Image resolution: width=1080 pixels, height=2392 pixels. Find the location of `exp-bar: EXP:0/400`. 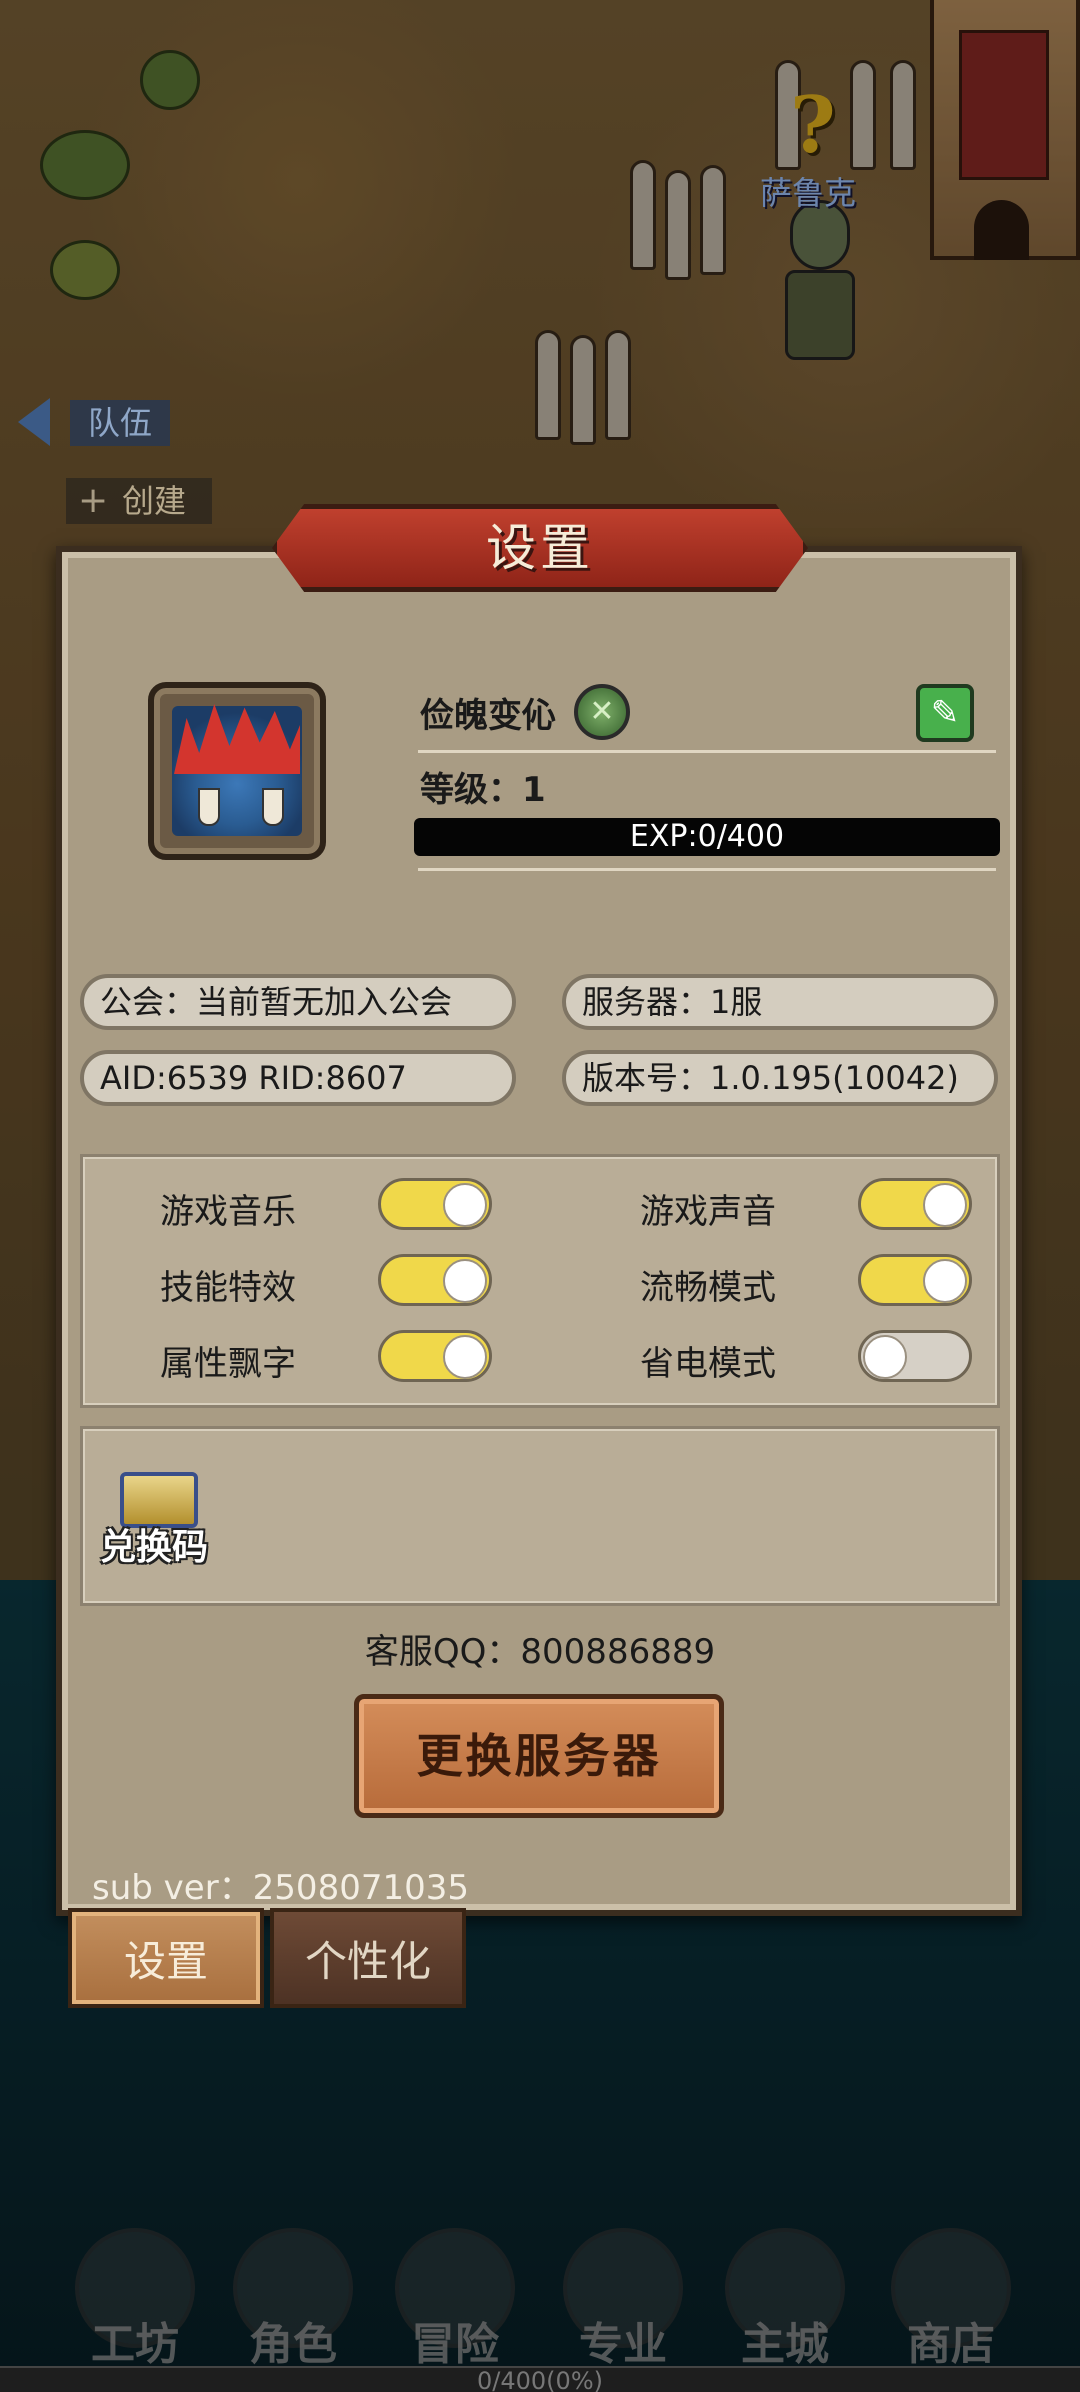

exp-bar: EXP:0/400 is located at coordinates (707, 837).